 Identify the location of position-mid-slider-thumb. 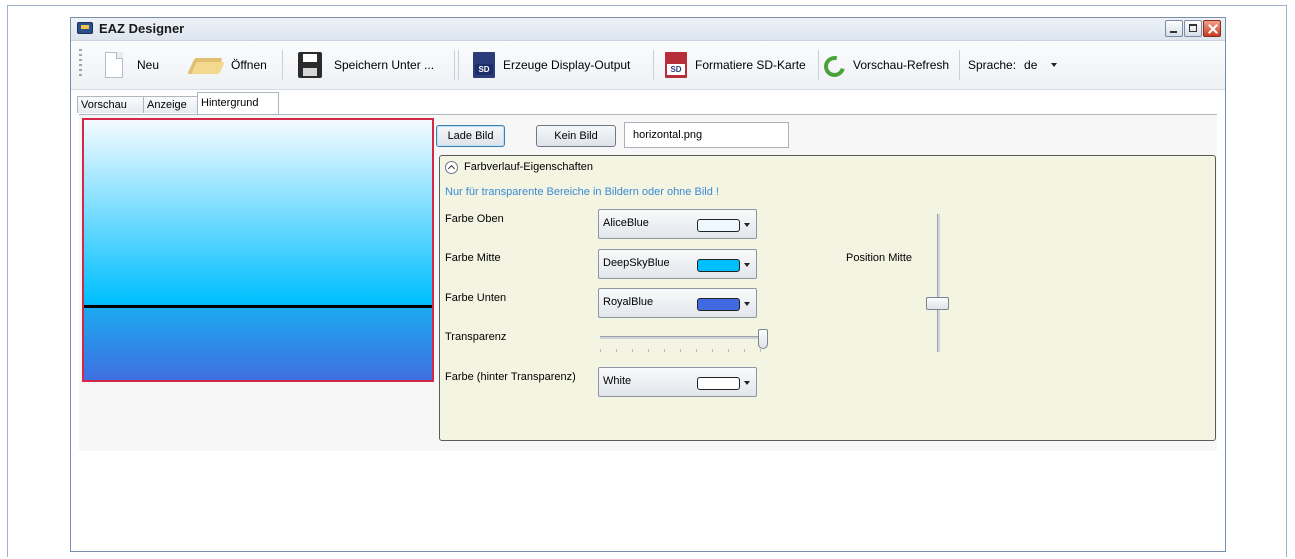
(937, 303).